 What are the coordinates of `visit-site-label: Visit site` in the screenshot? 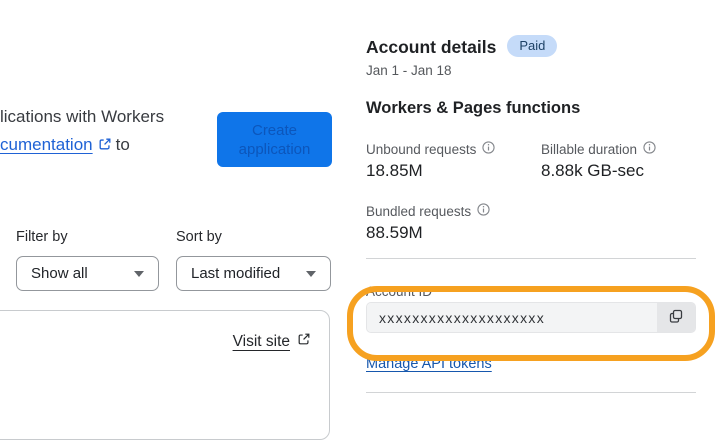 It's located at (261, 341).